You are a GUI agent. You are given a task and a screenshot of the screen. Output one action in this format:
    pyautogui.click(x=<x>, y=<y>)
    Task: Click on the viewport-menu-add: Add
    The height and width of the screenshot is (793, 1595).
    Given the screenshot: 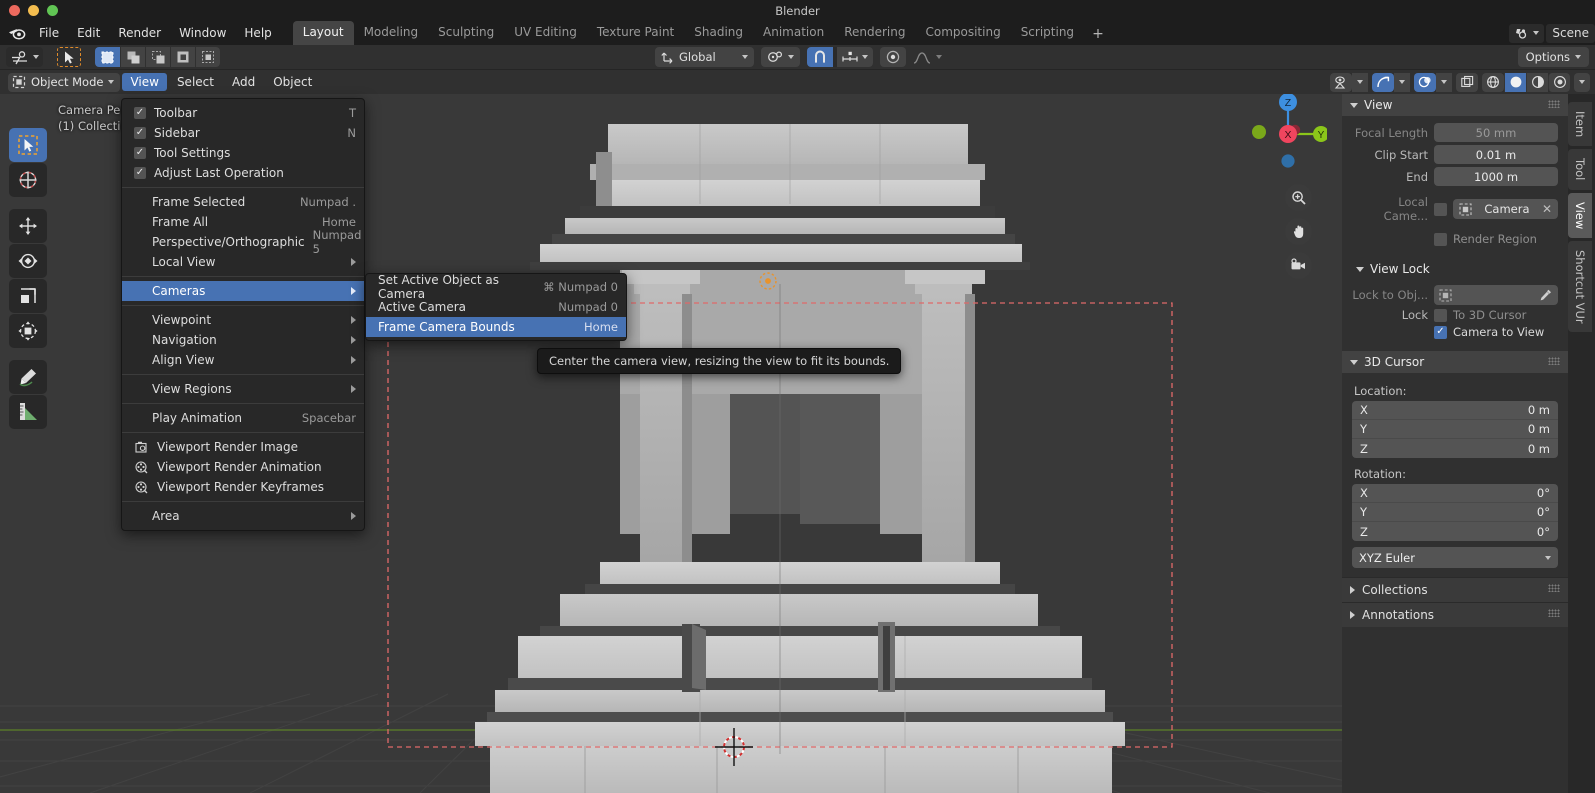 What is the action you would take?
    pyautogui.click(x=243, y=82)
    